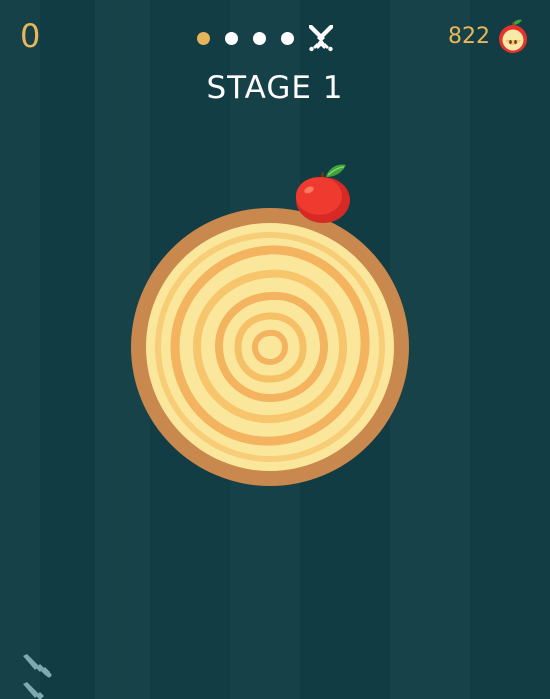  I want to click on apple-count: 822, so click(469, 36).